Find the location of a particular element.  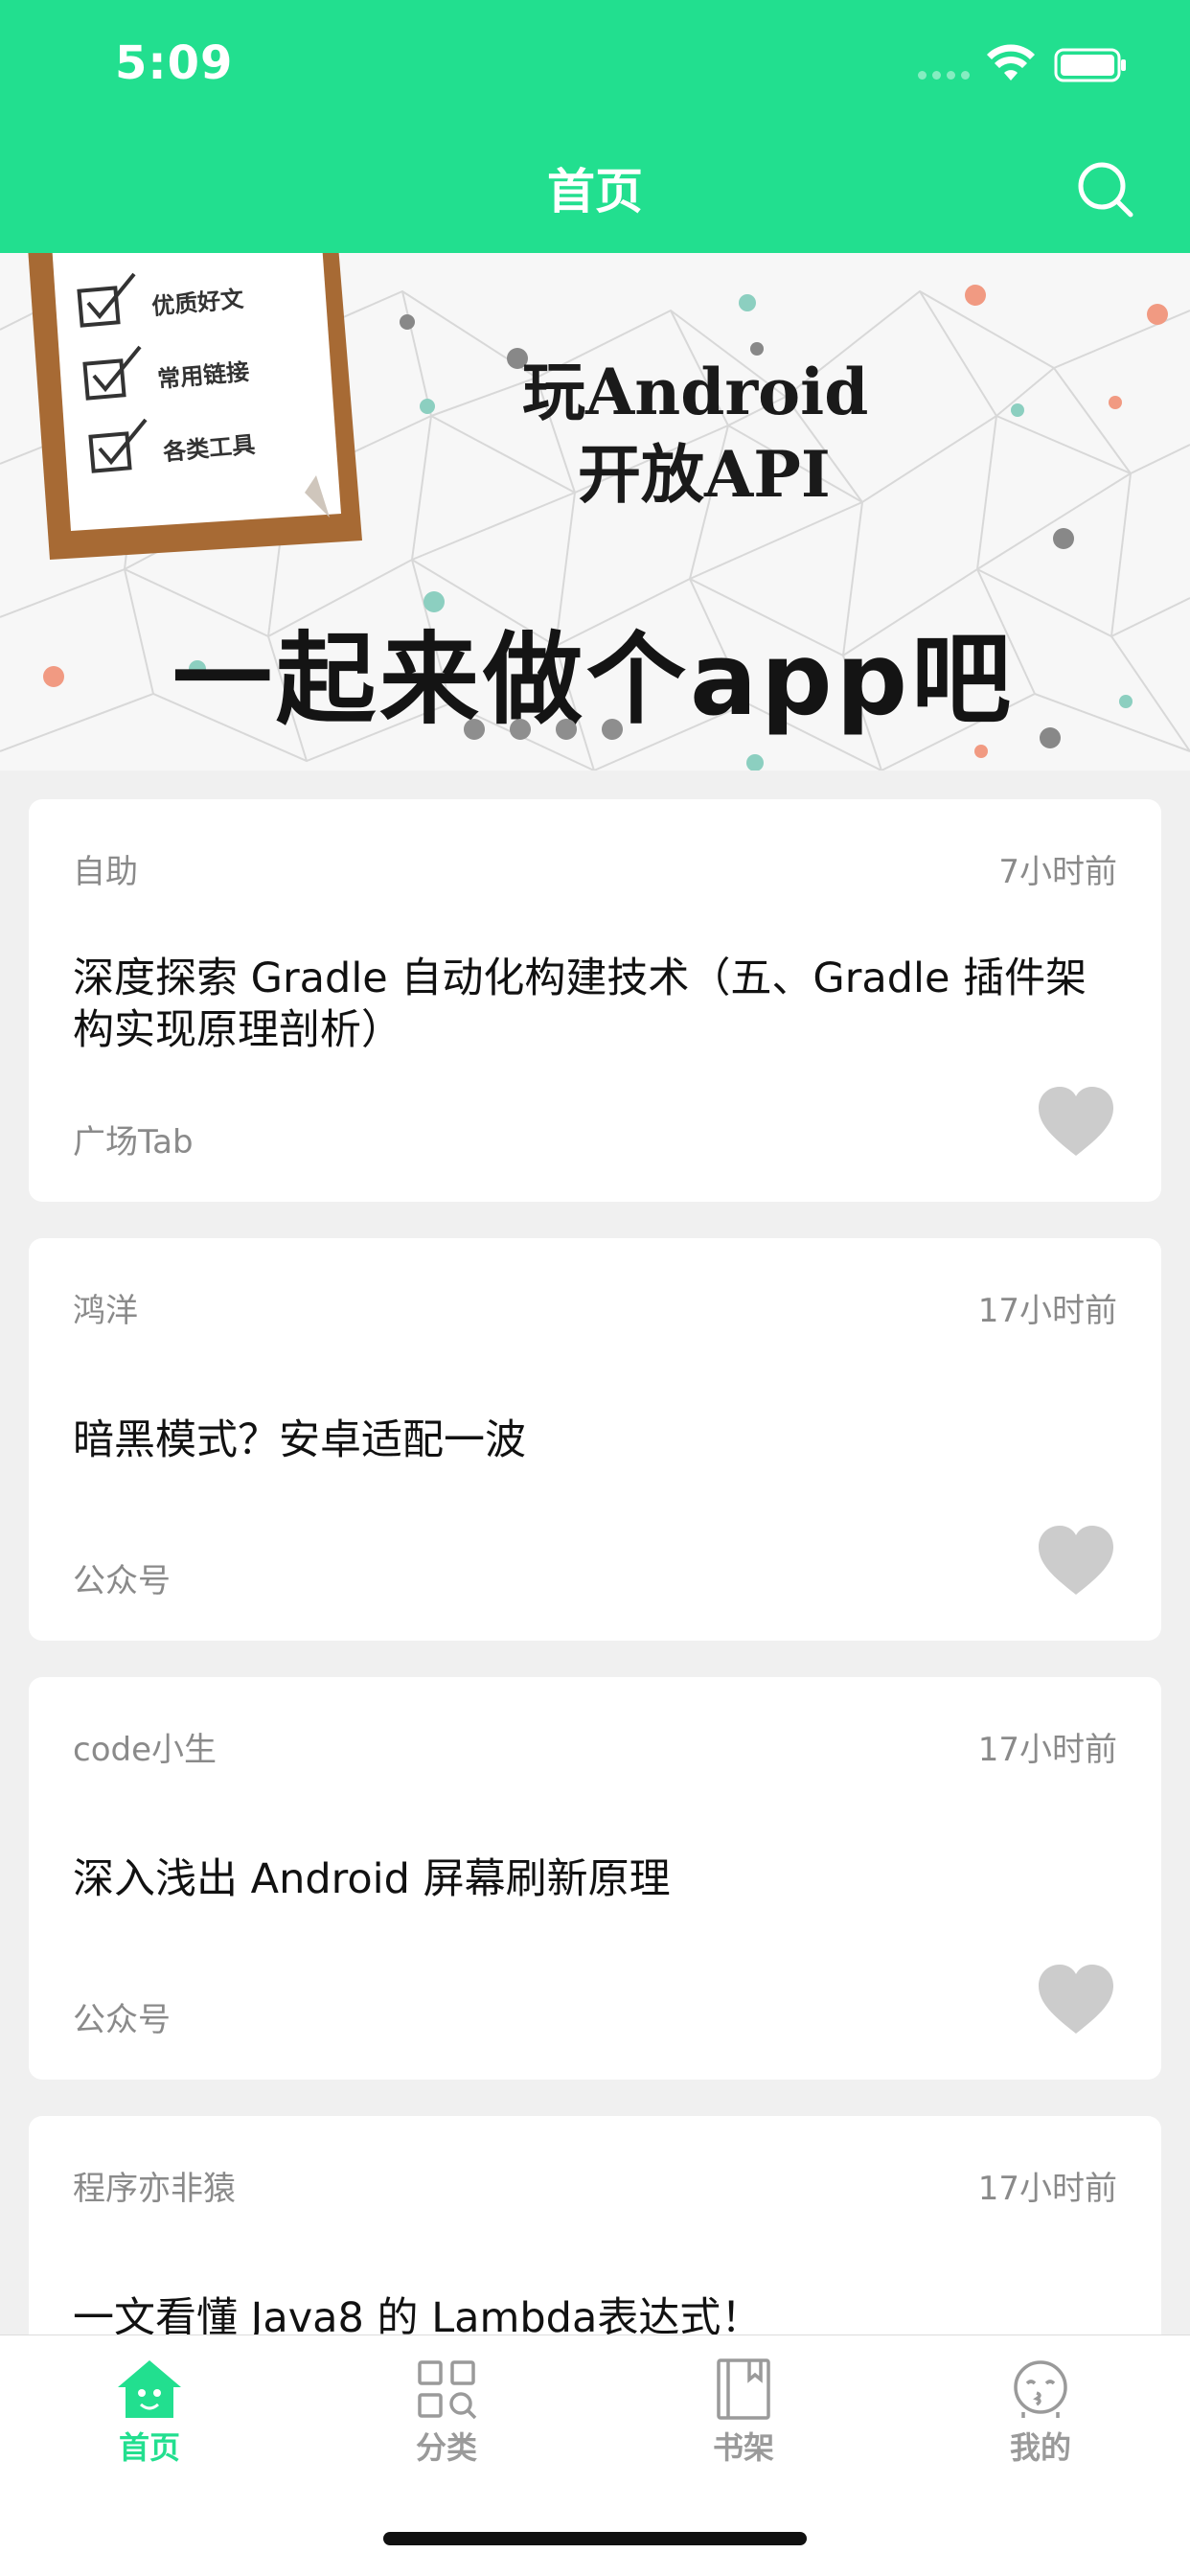

banner-title: 玩Android is located at coordinates (696, 392).